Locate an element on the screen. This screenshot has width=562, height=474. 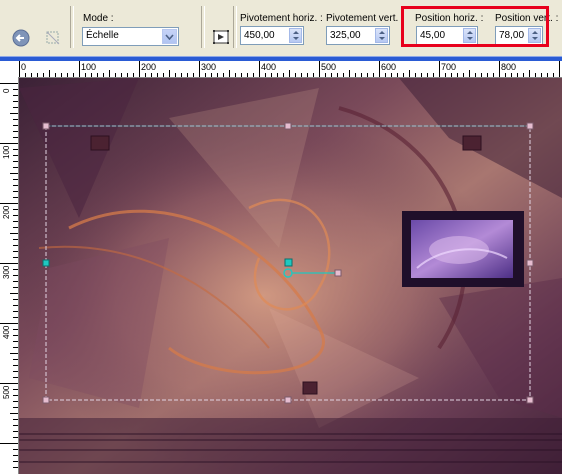
chevron-down-icon is located at coordinates (169, 36).